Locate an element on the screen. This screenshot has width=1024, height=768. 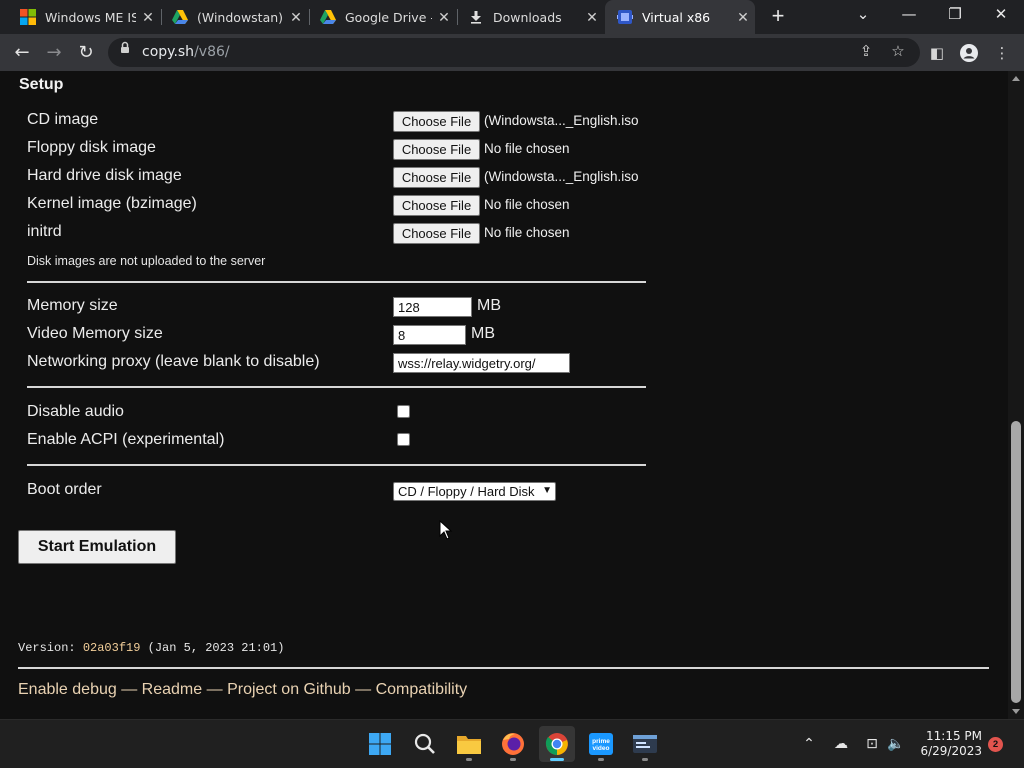
kernel-image-file-name: No file chosen is located at coordinates (527, 204).